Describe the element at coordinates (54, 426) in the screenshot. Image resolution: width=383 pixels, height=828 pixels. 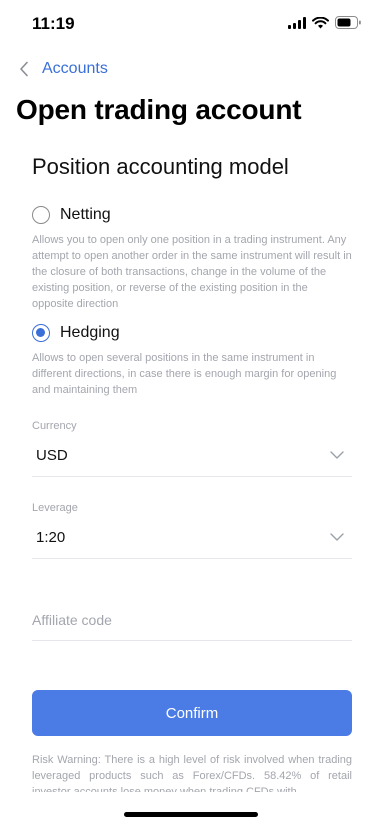
I see `currency-label: Currency` at that location.